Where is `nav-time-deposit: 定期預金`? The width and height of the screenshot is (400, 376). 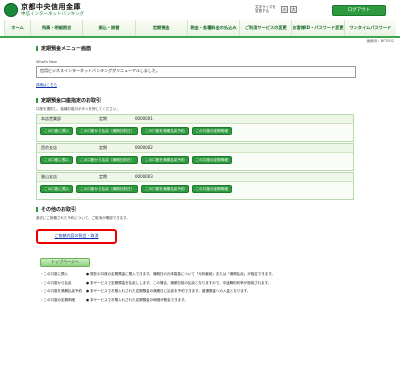
nav-time-deposit: 定期預金 is located at coordinates (160, 28).